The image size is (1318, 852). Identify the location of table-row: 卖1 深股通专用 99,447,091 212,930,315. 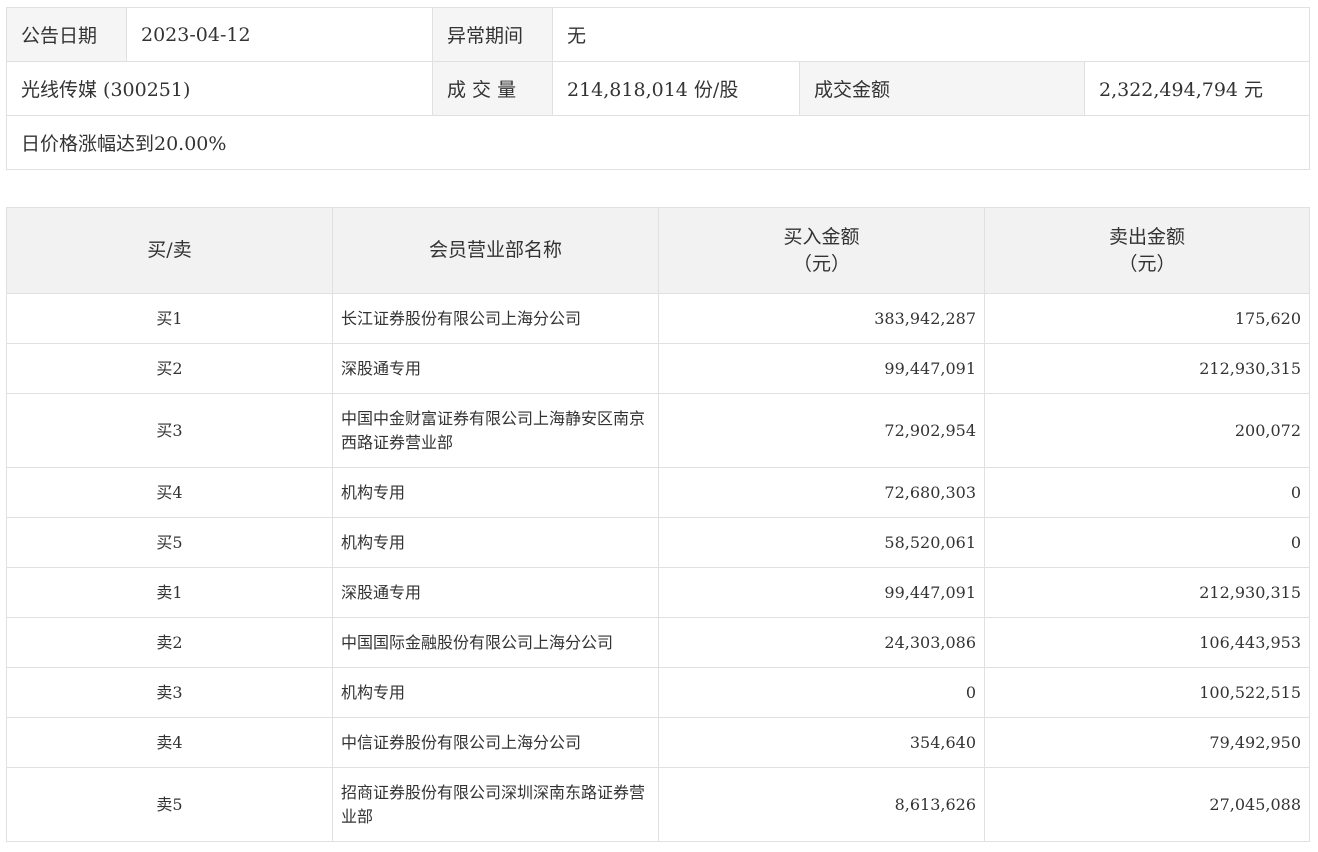
(658, 592).